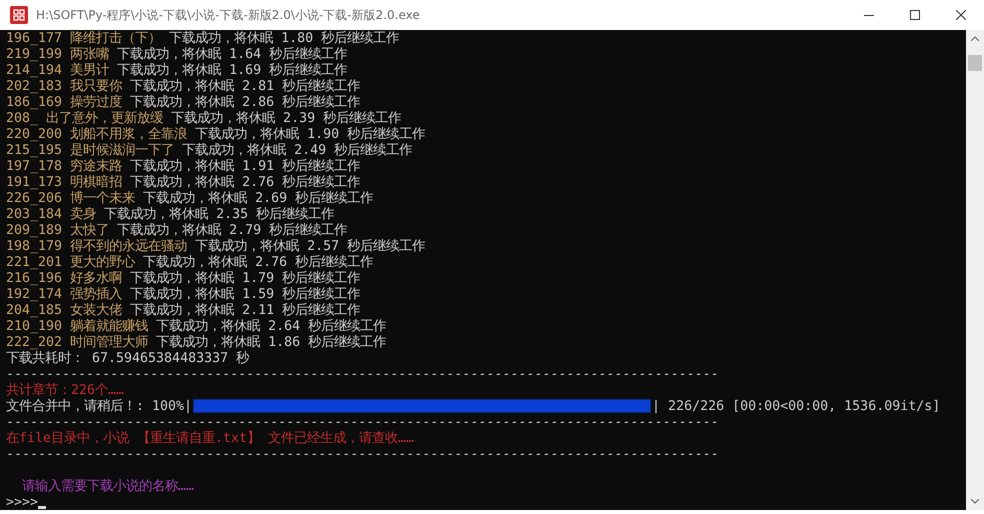  I want to click on chapter-id: 215_195, so click(34, 150).